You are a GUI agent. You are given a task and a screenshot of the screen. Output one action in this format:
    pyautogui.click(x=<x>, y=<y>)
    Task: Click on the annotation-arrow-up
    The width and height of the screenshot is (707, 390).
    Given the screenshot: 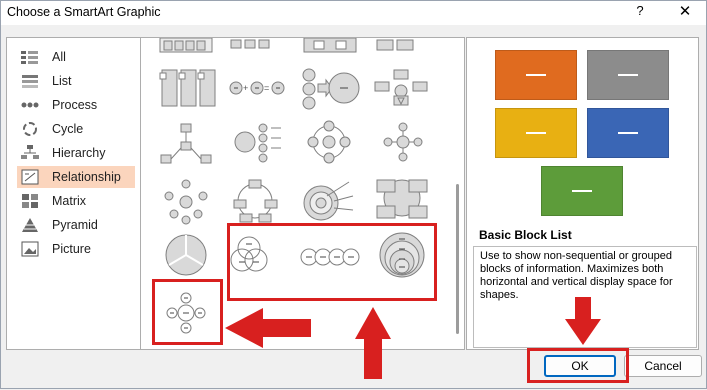 What is the action you would take?
    pyautogui.click(x=373, y=343)
    